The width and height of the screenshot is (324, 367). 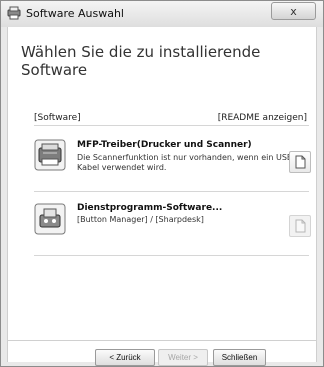 I want to click on window-title: Software Auswahl, so click(x=75, y=13).